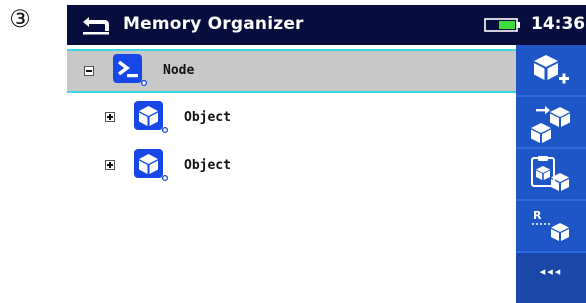  I want to click on back-arrow-icon, so click(96, 25).